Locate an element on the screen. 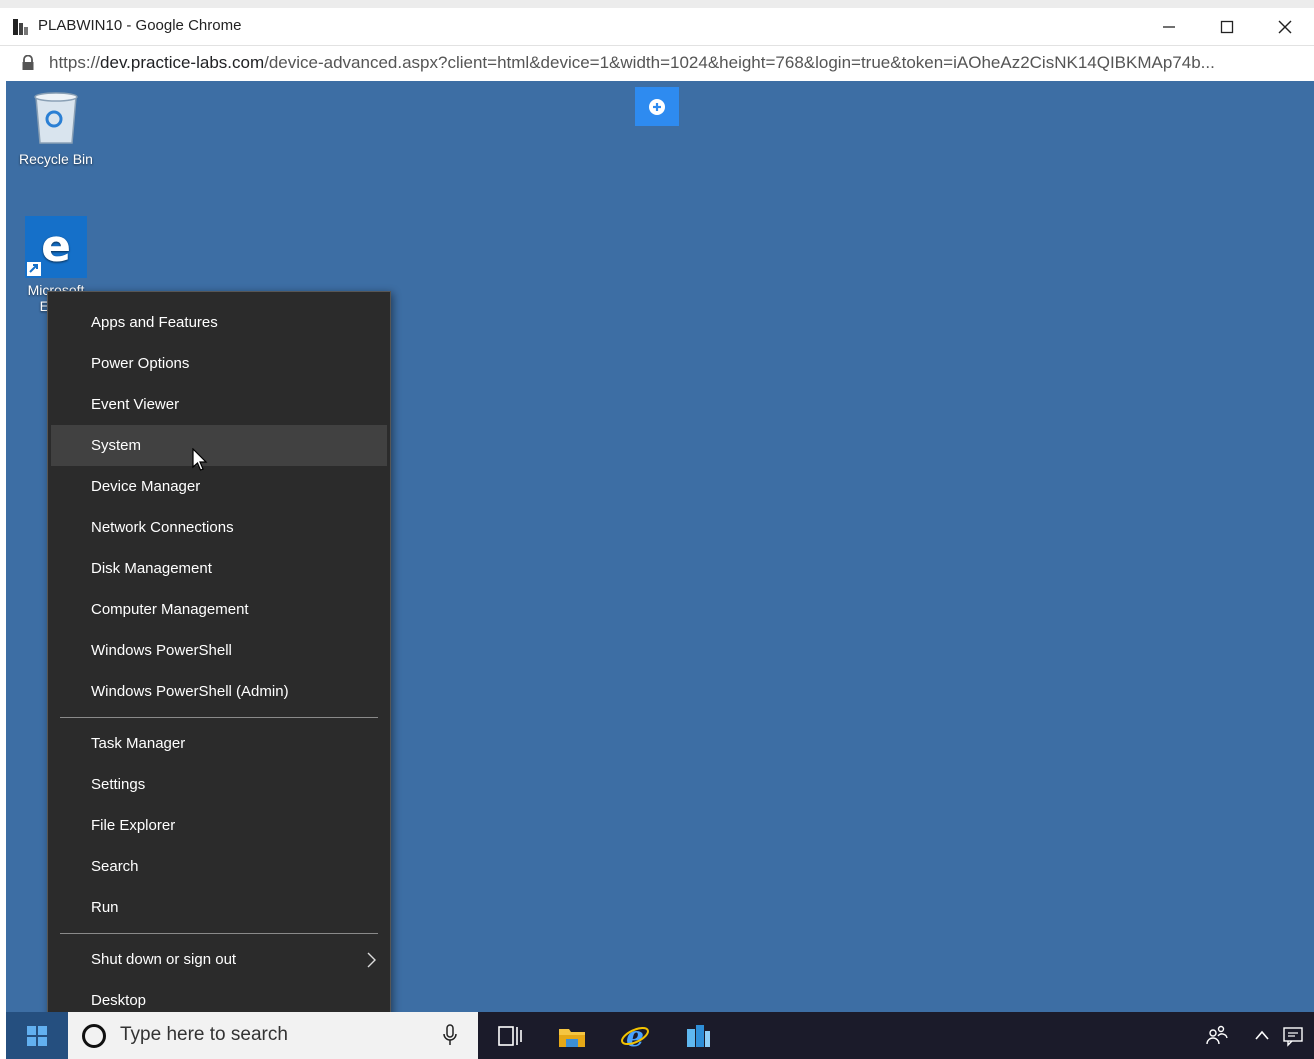  maximize-button is located at coordinates (1227, 26).